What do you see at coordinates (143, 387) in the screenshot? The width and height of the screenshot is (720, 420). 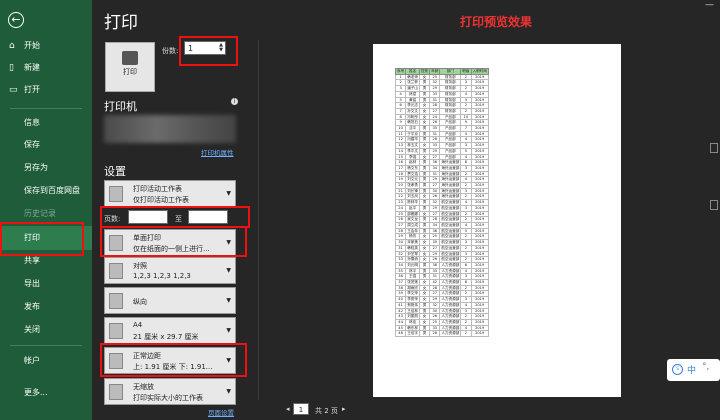 I see `option-title: 无缩放` at bounding box center [143, 387].